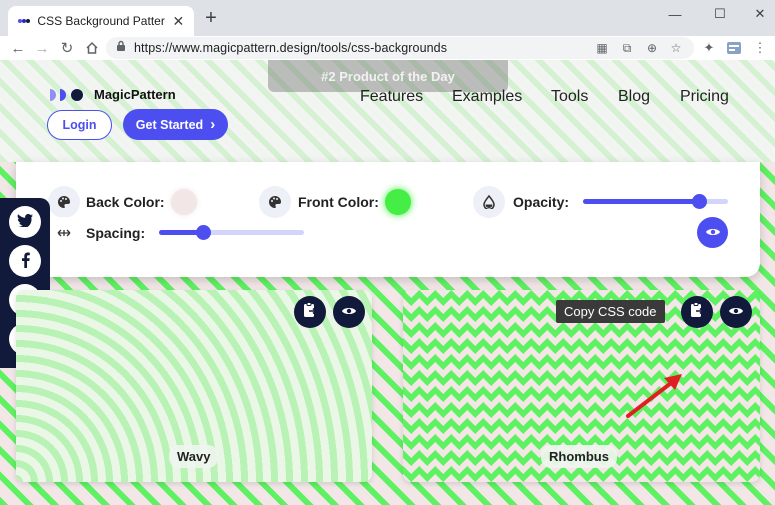 The height and width of the screenshot is (505, 775). What do you see at coordinates (709, 48) in the screenshot?
I see `extensions-puzzle-icon: ✦` at bounding box center [709, 48].